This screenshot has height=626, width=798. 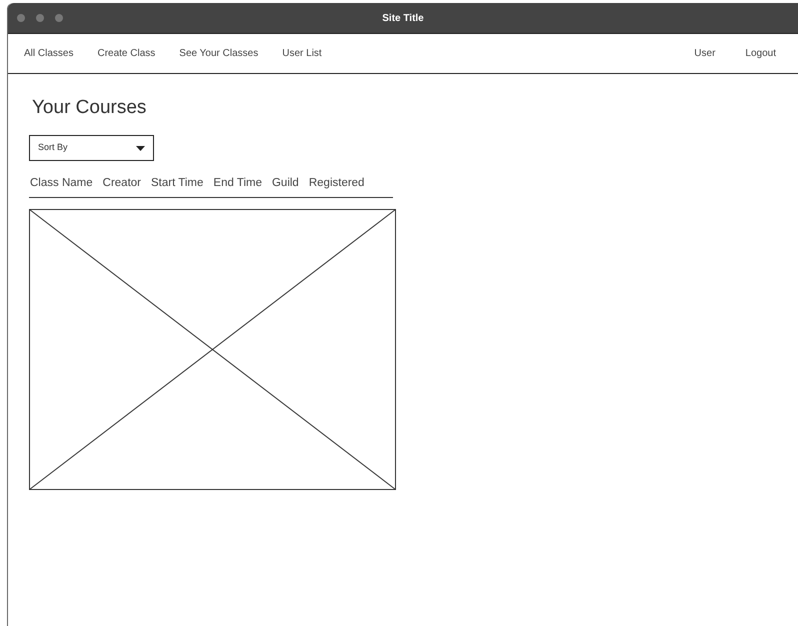 I want to click on column-header: End Time, so click(x=237, y=183).